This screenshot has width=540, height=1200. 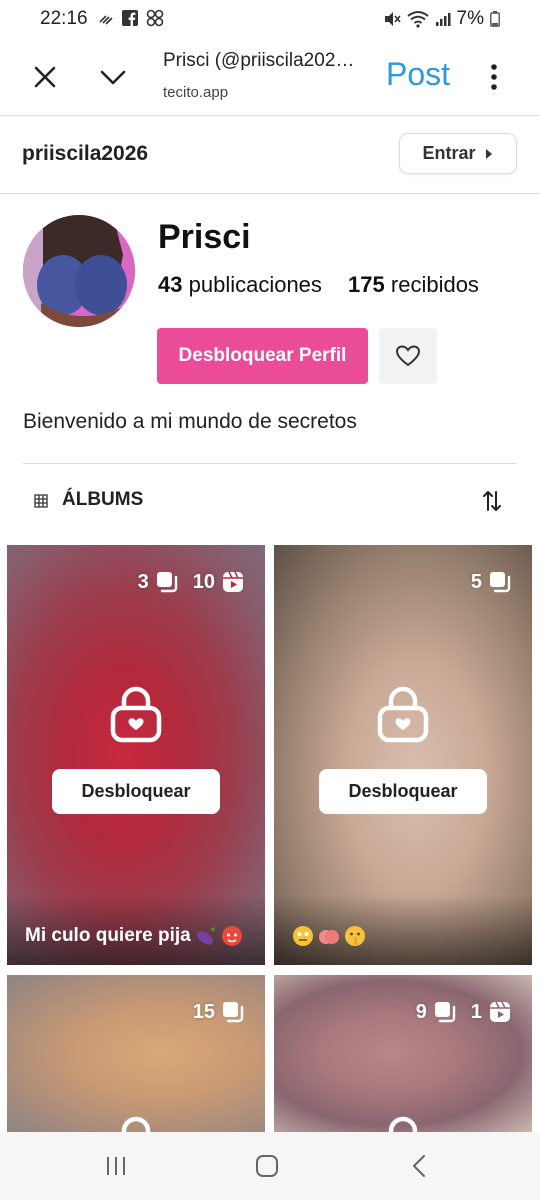 What do you see at coordinates (492, 501) in the screenshot?
I see `sort-icon` at bounding box center [492, 501].